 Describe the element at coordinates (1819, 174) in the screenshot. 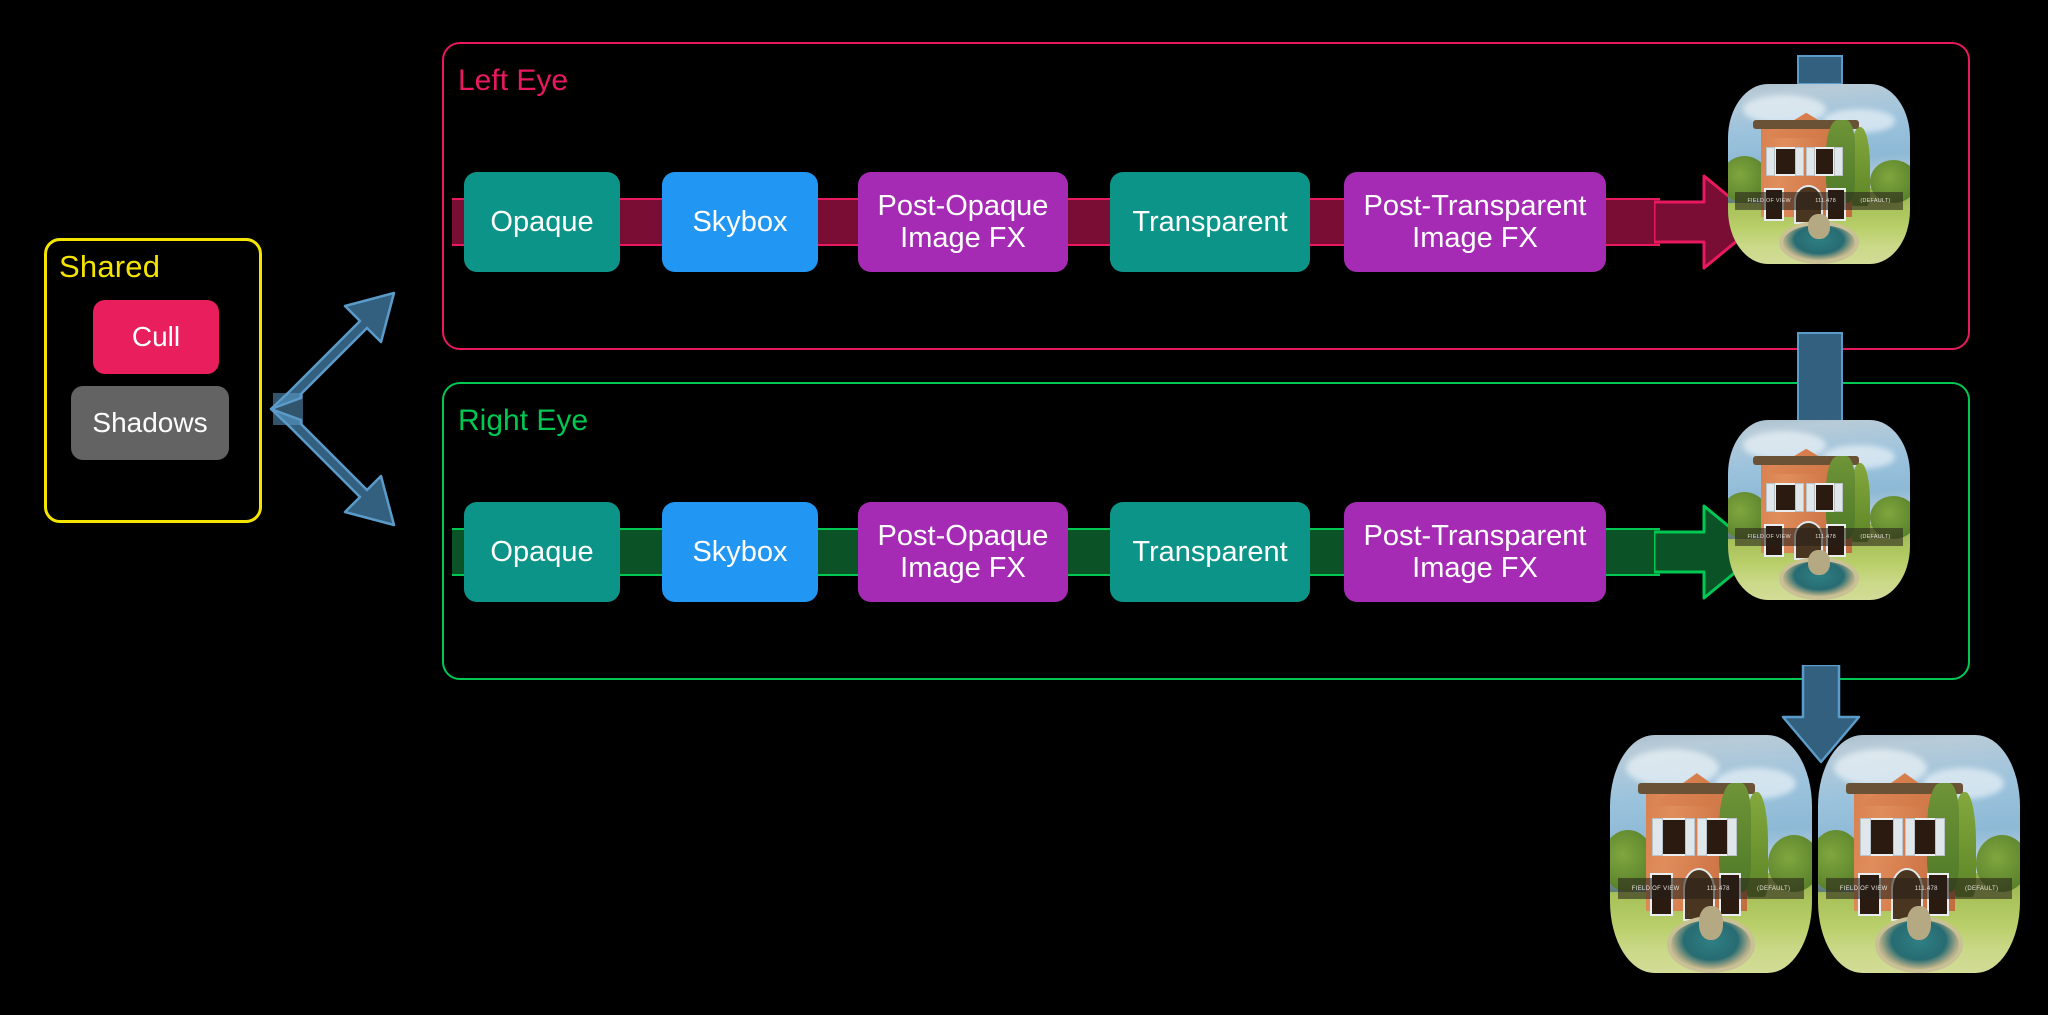

I see `left-eye-viewport: FIELD OF VIEW 111.478 (DEFAULT)` at that location.